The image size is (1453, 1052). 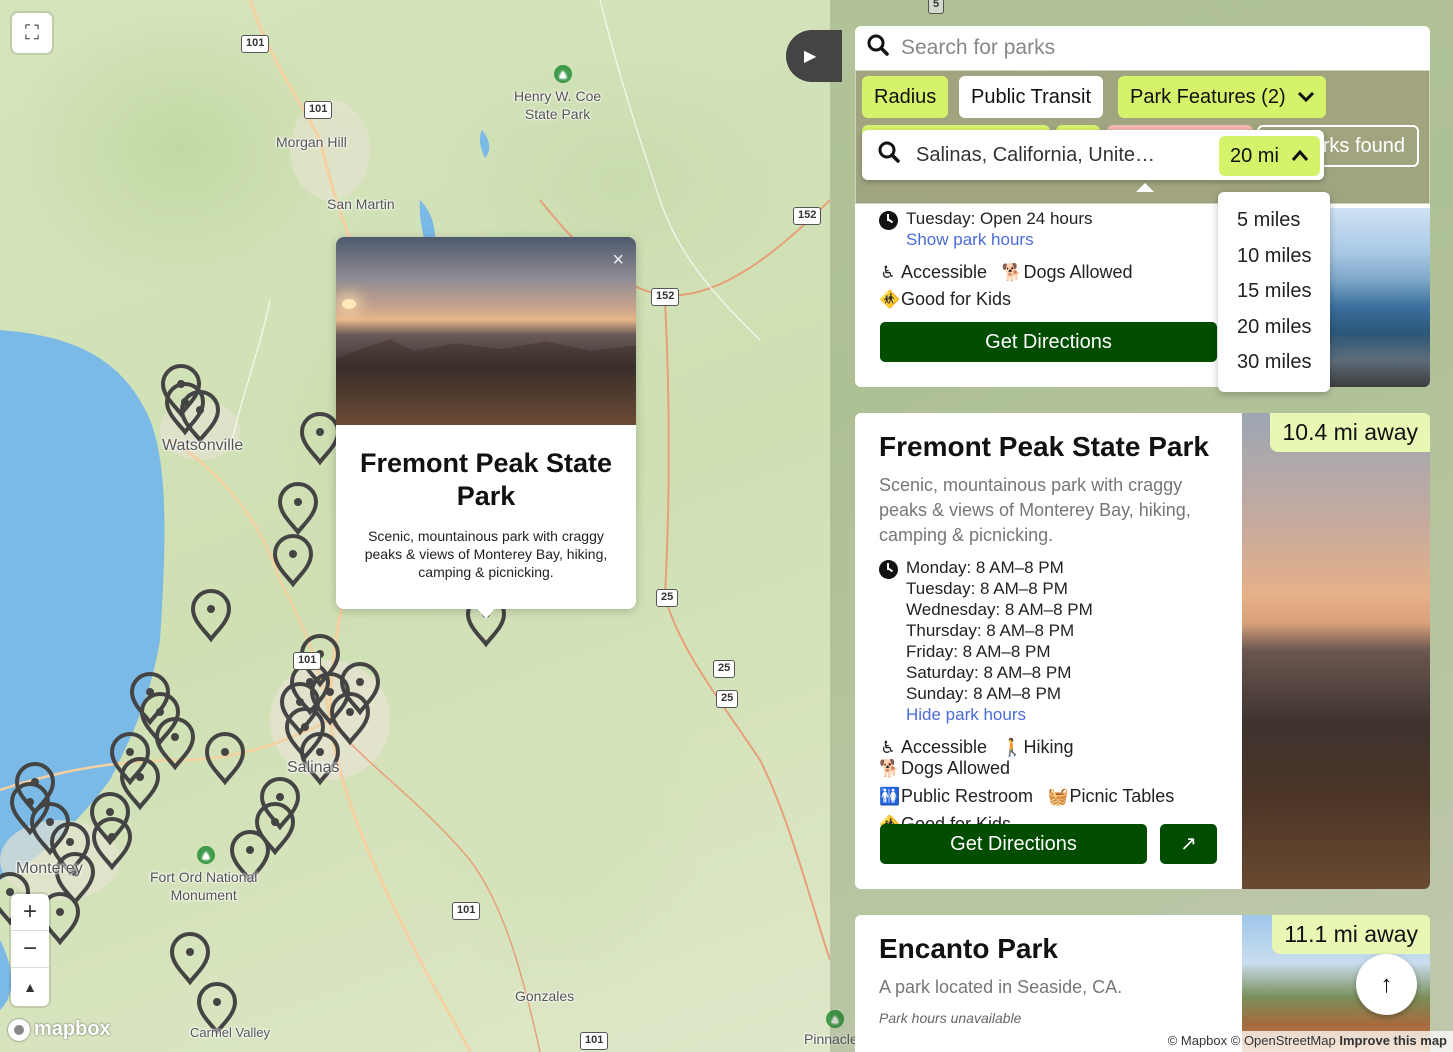 What do you see at coordinates (890, 796) in the screenshot?
I see `restroom-icon: 🚻` at bounding box center [890, 796].